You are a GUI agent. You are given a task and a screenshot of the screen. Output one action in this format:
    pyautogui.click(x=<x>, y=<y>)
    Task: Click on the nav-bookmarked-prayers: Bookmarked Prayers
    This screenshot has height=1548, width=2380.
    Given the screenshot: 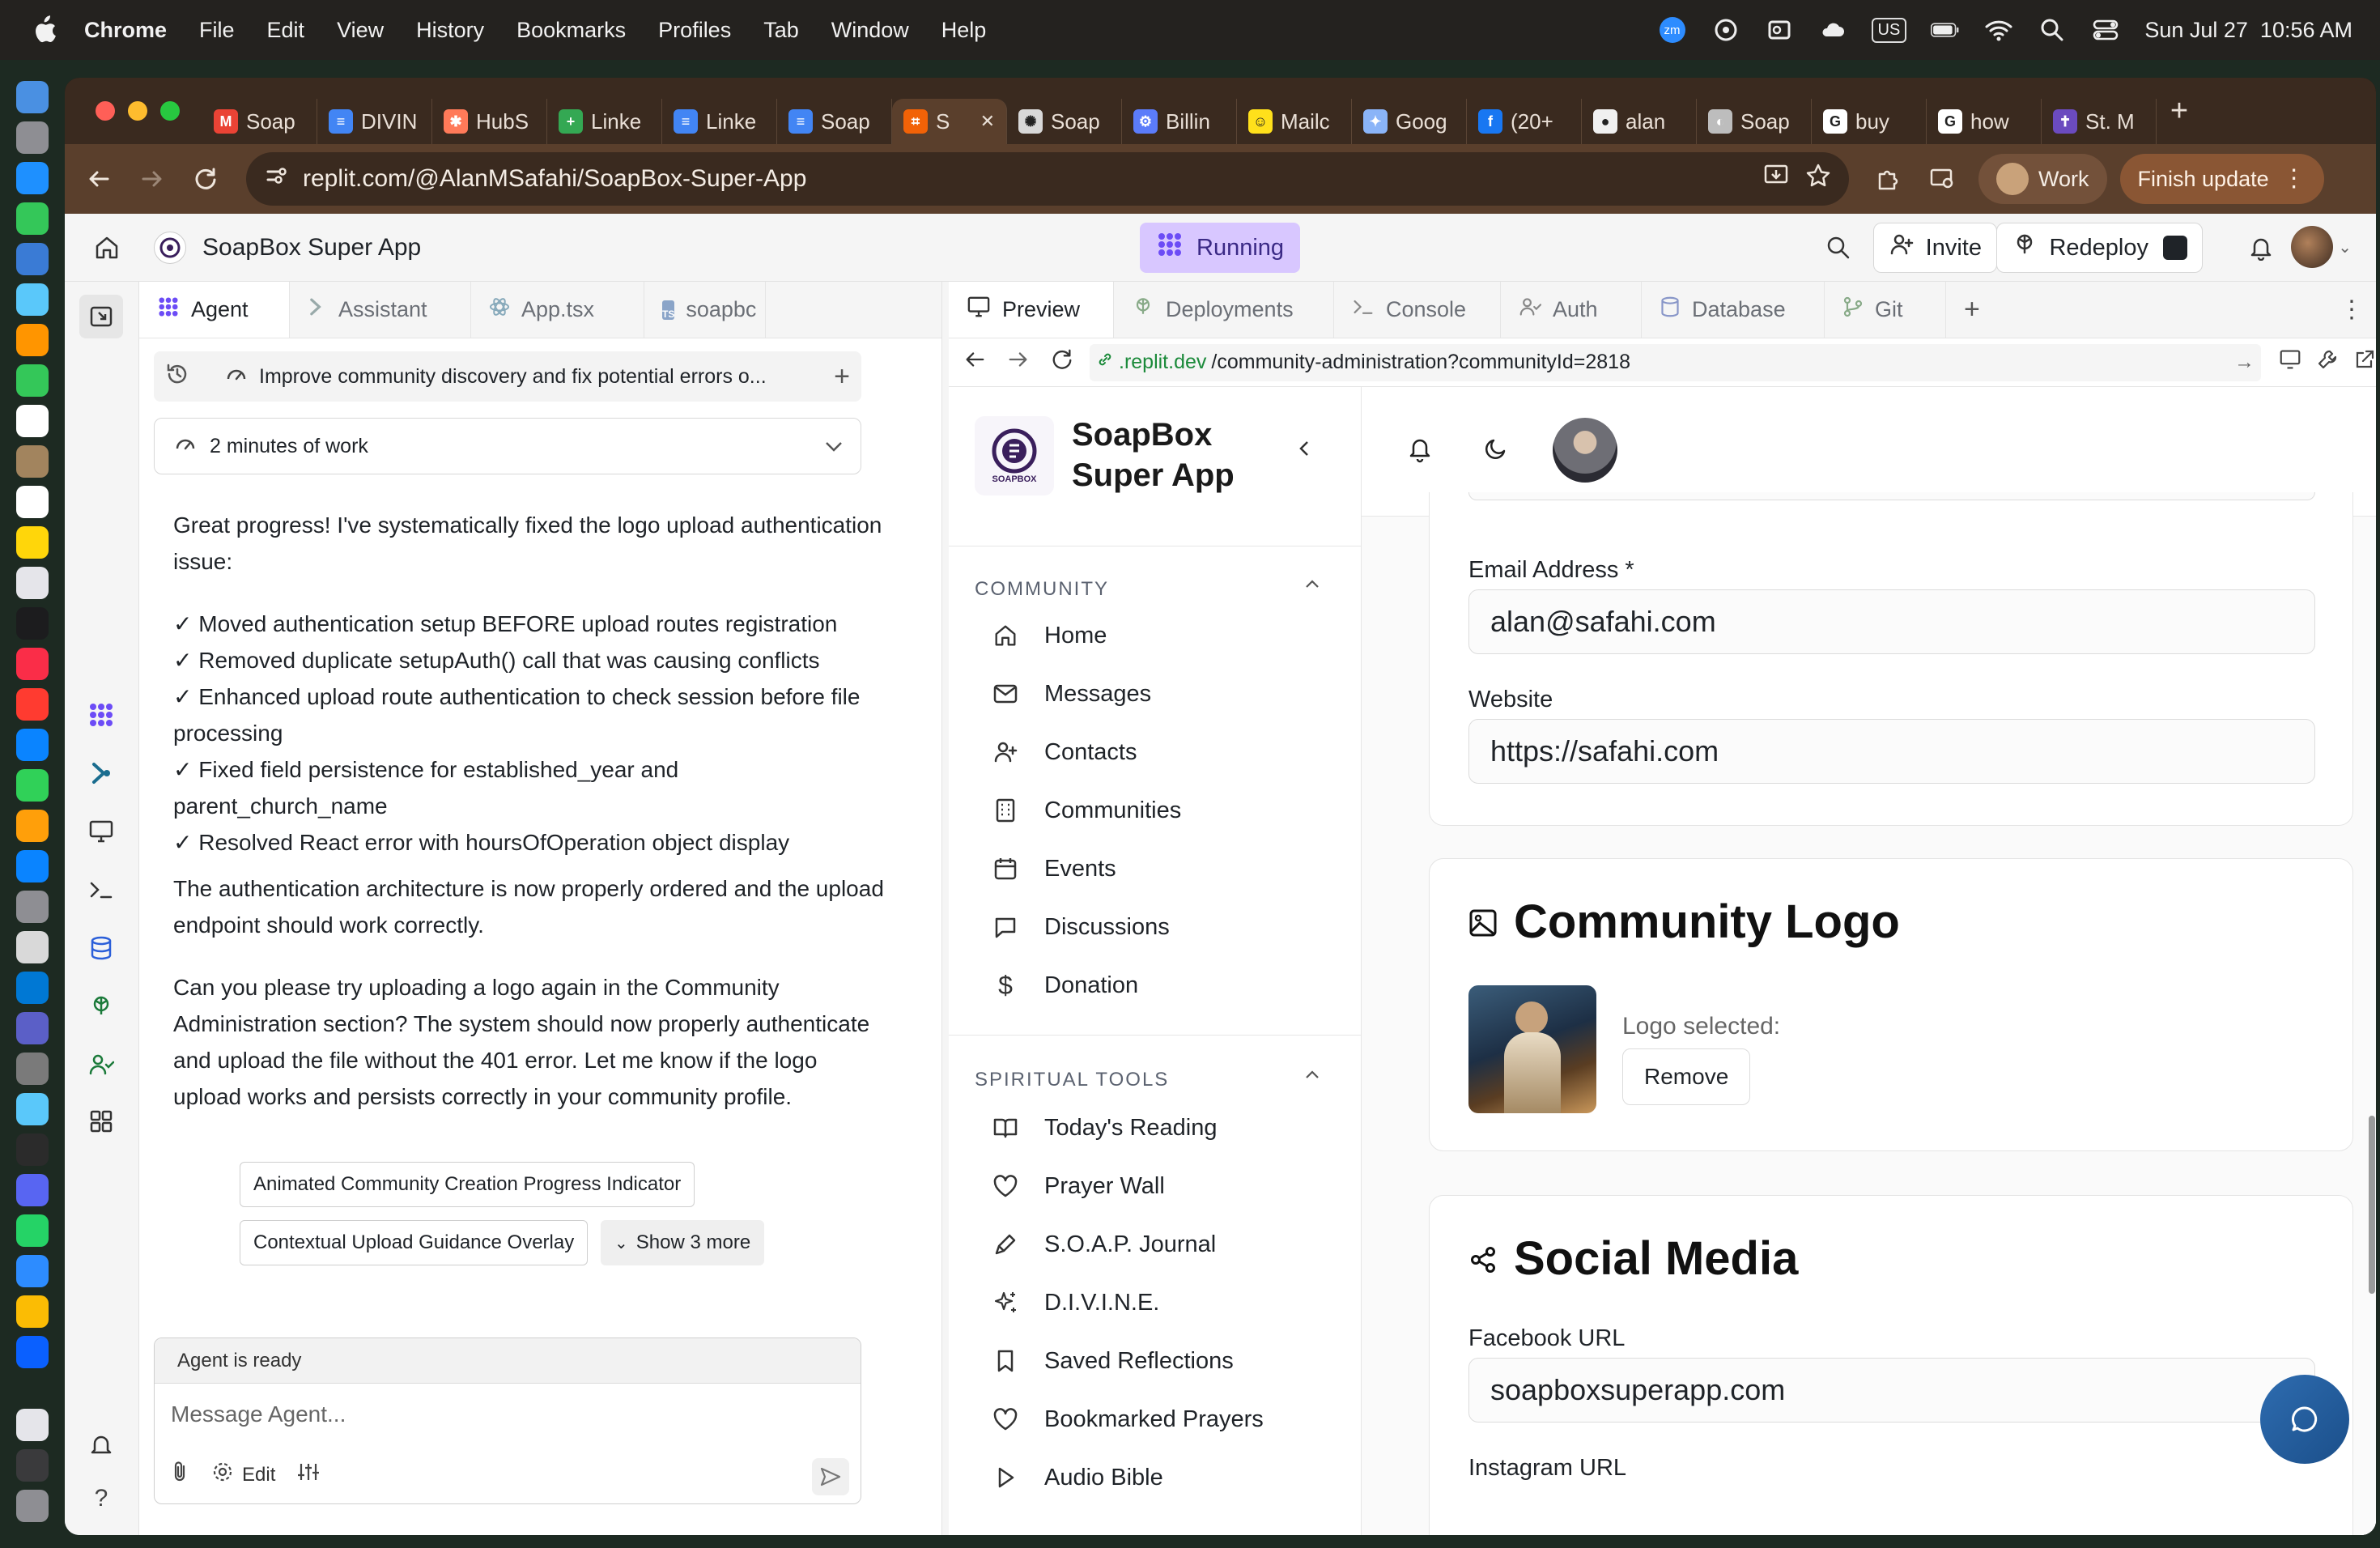 What is the action you would take?
    pyautogui.click(x=1127, y=1420)
    